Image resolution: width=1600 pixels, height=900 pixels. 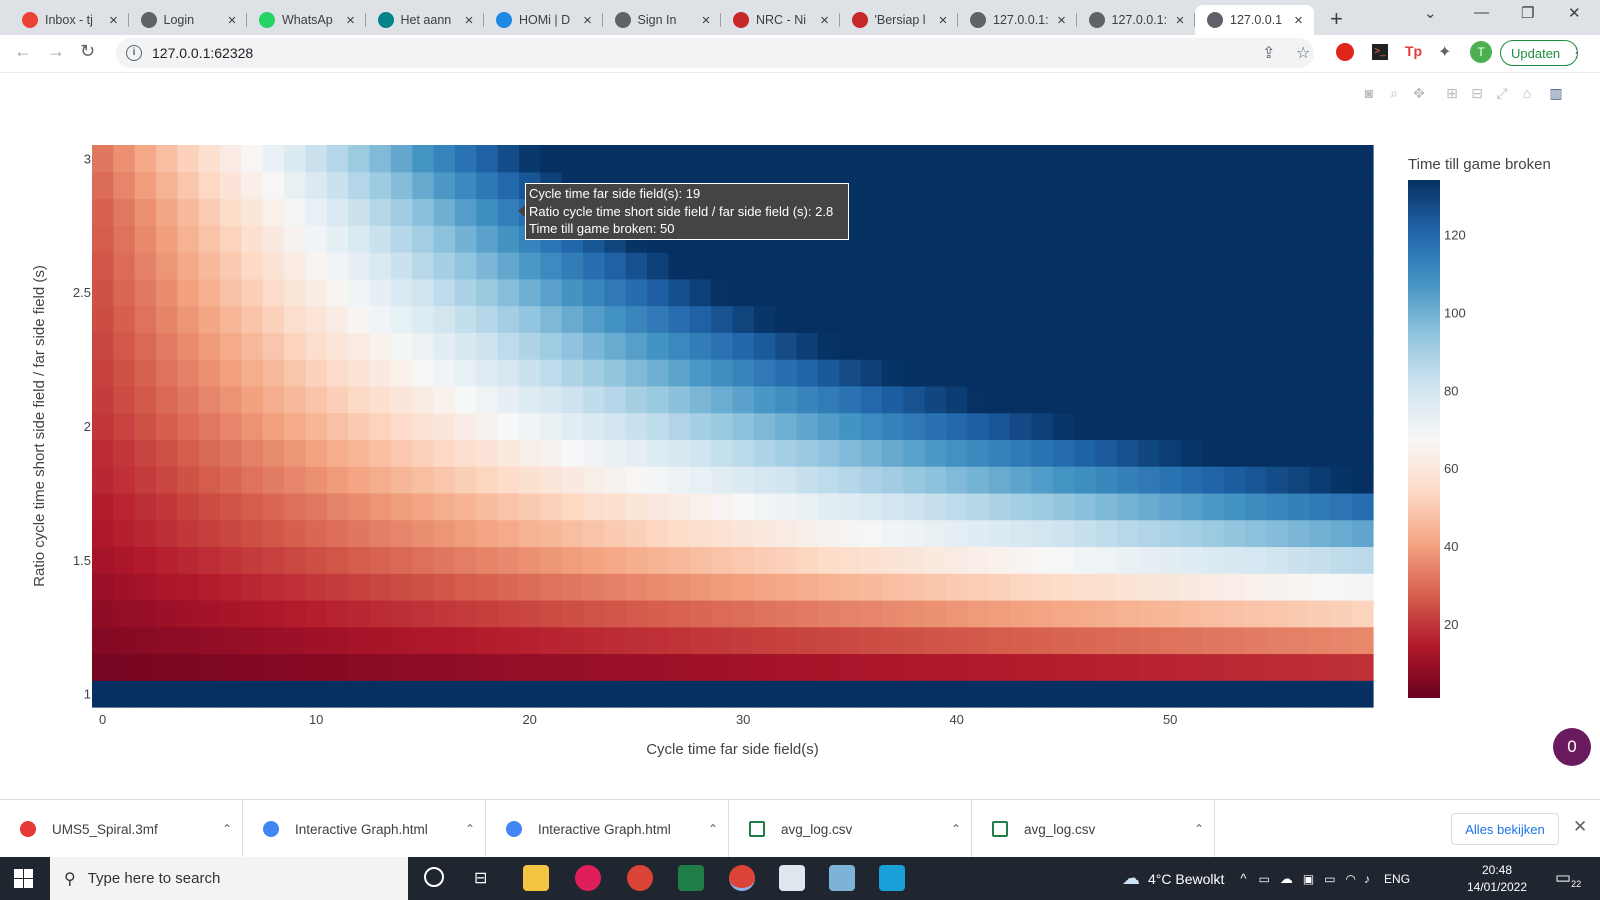 I want to click on tab-close-icon: ×, so click(x=943, y=20).